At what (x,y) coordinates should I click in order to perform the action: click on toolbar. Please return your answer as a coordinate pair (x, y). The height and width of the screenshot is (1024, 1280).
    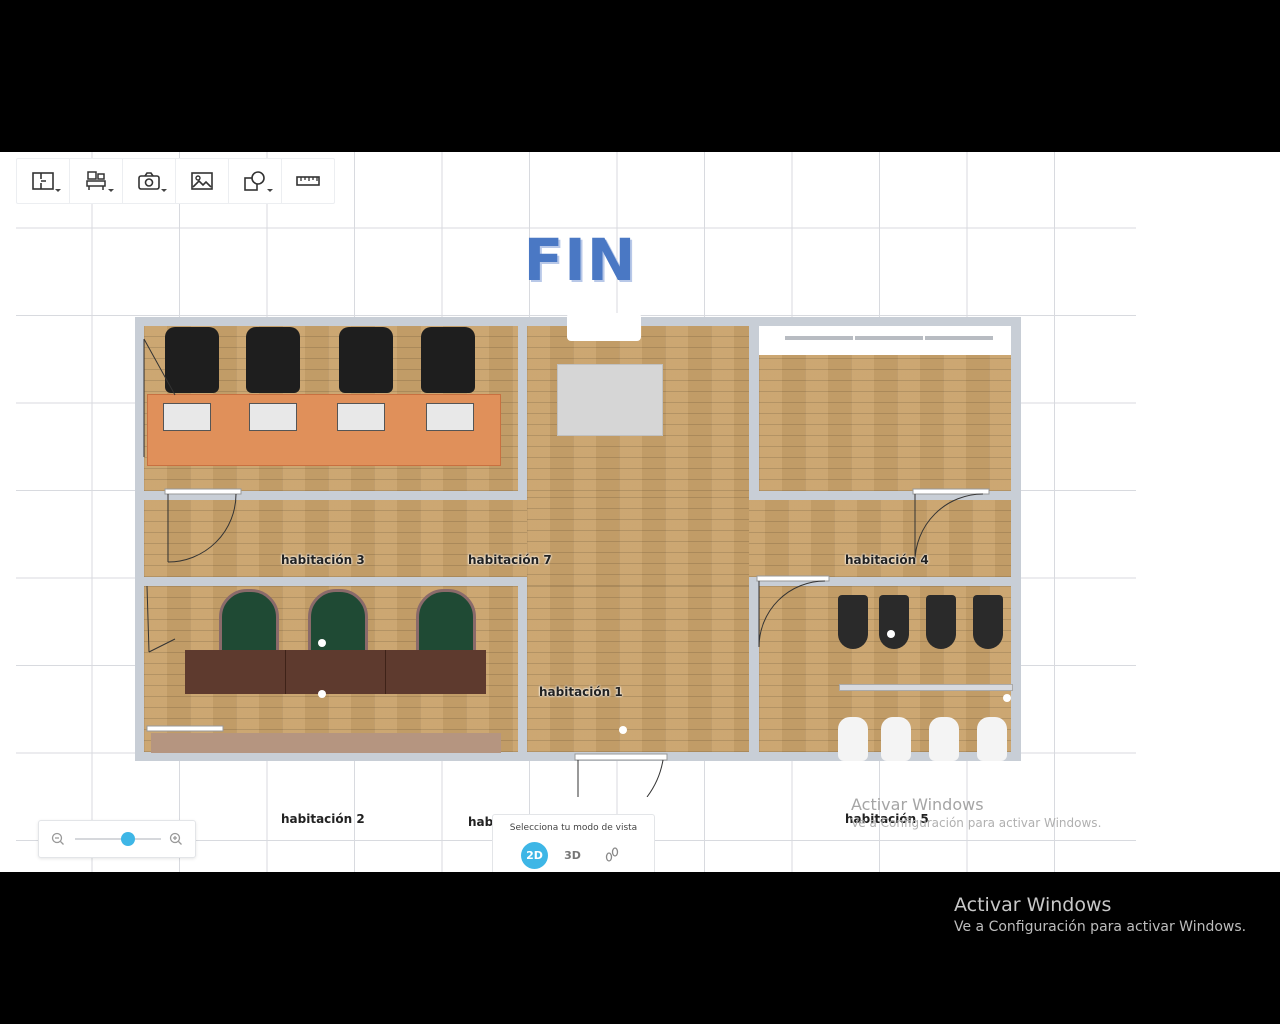
    Looking at the image, I should click on (175, 181).